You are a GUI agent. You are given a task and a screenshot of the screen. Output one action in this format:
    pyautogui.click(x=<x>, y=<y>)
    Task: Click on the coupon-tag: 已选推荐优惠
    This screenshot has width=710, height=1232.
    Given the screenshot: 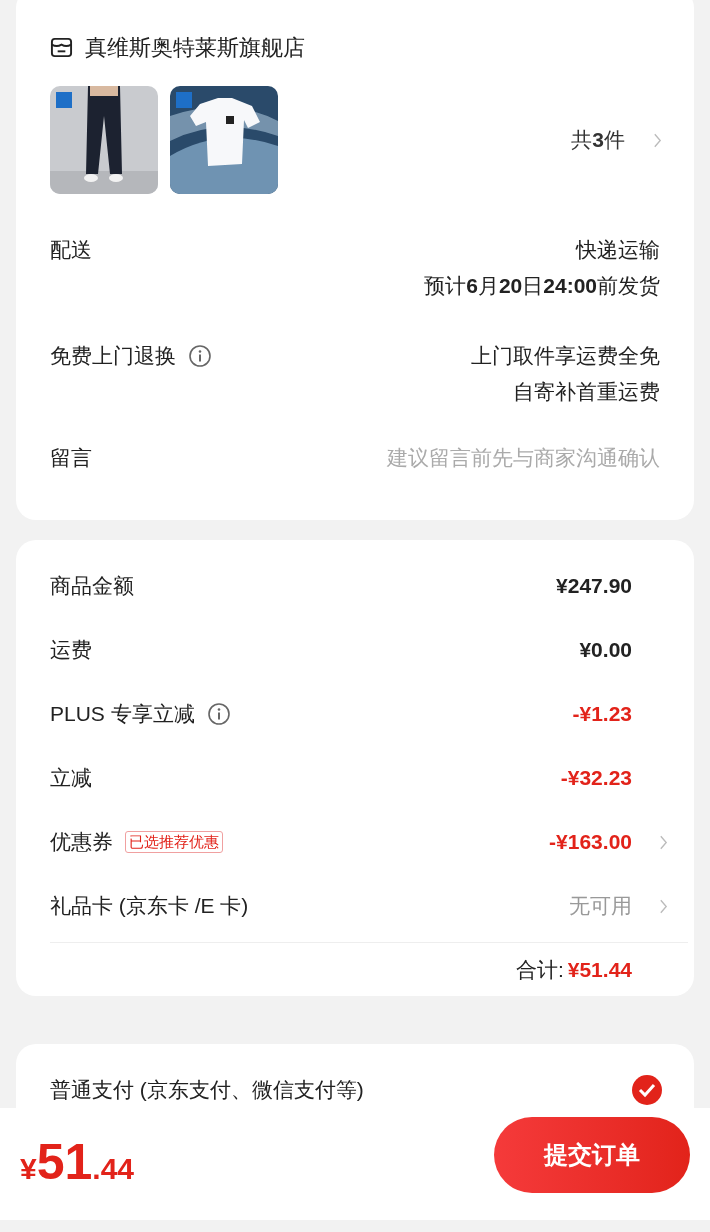 What is the action you would take?
    pyautogui.click(x=174, y=842)
    